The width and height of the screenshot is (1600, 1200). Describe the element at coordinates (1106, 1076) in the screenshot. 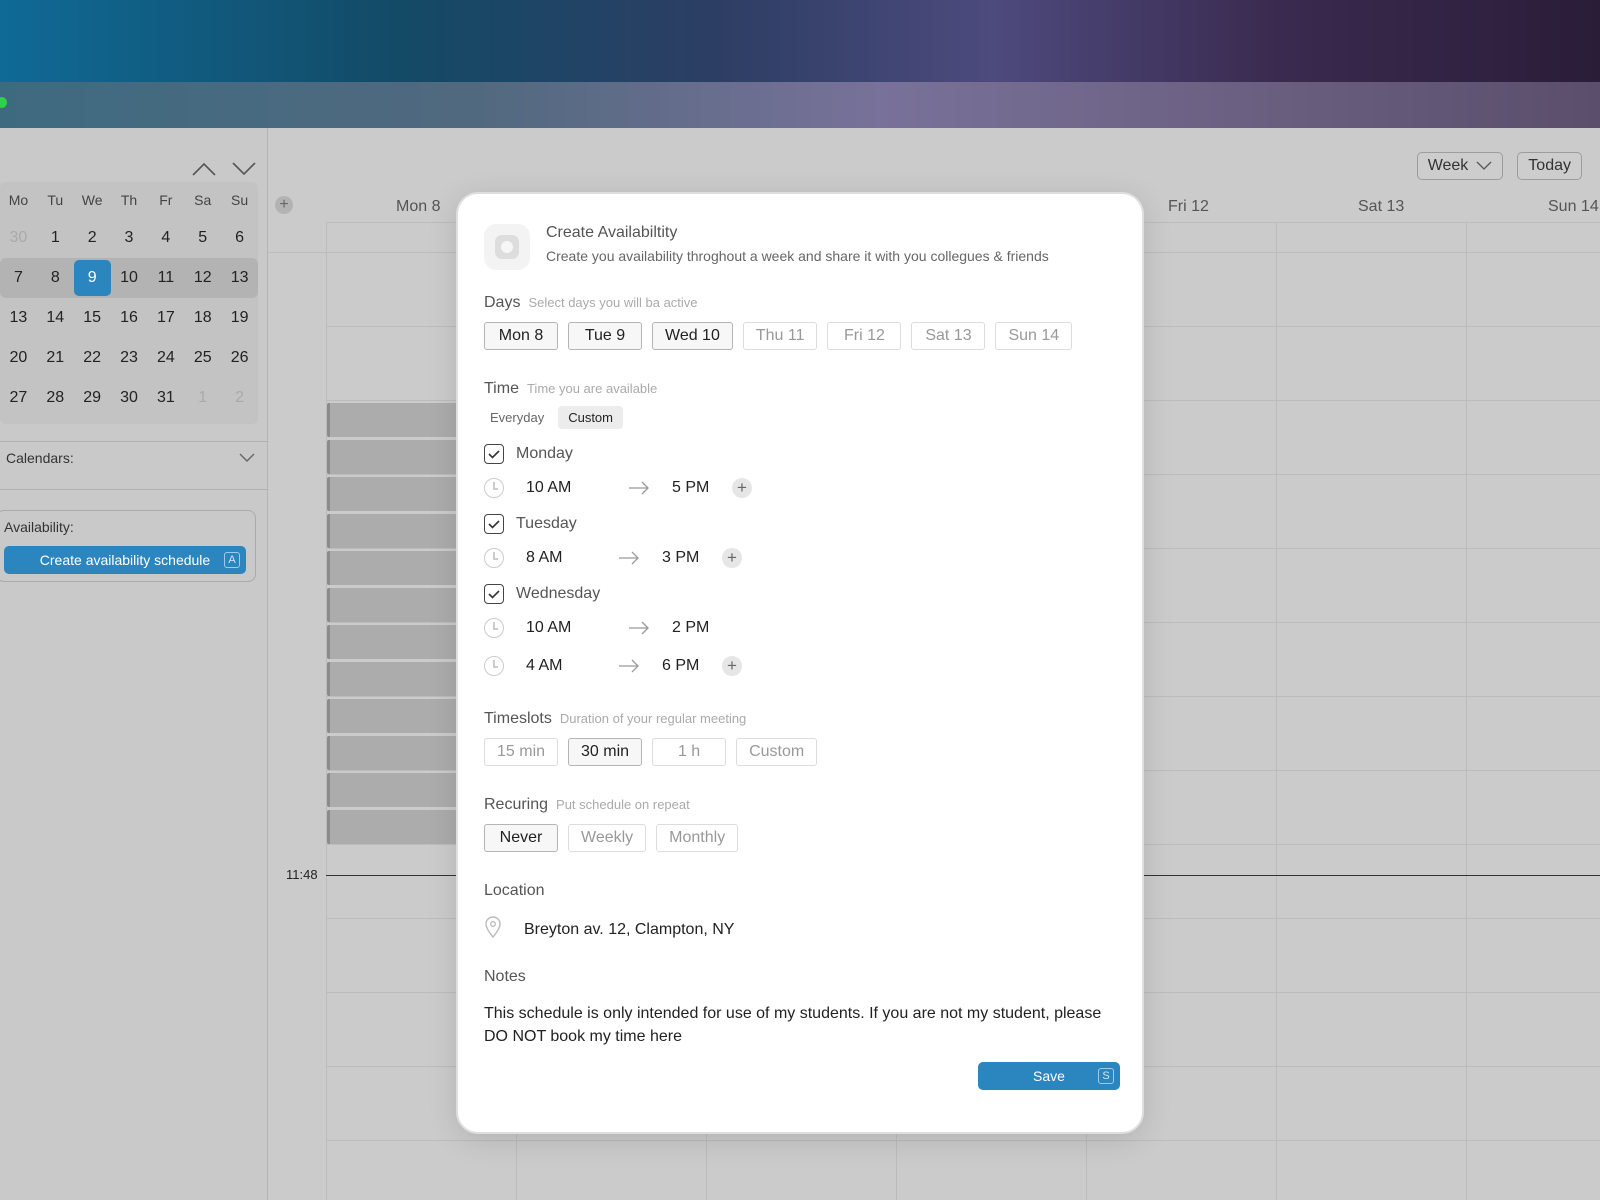

I see `shortcut-key-badge: S` at that location.